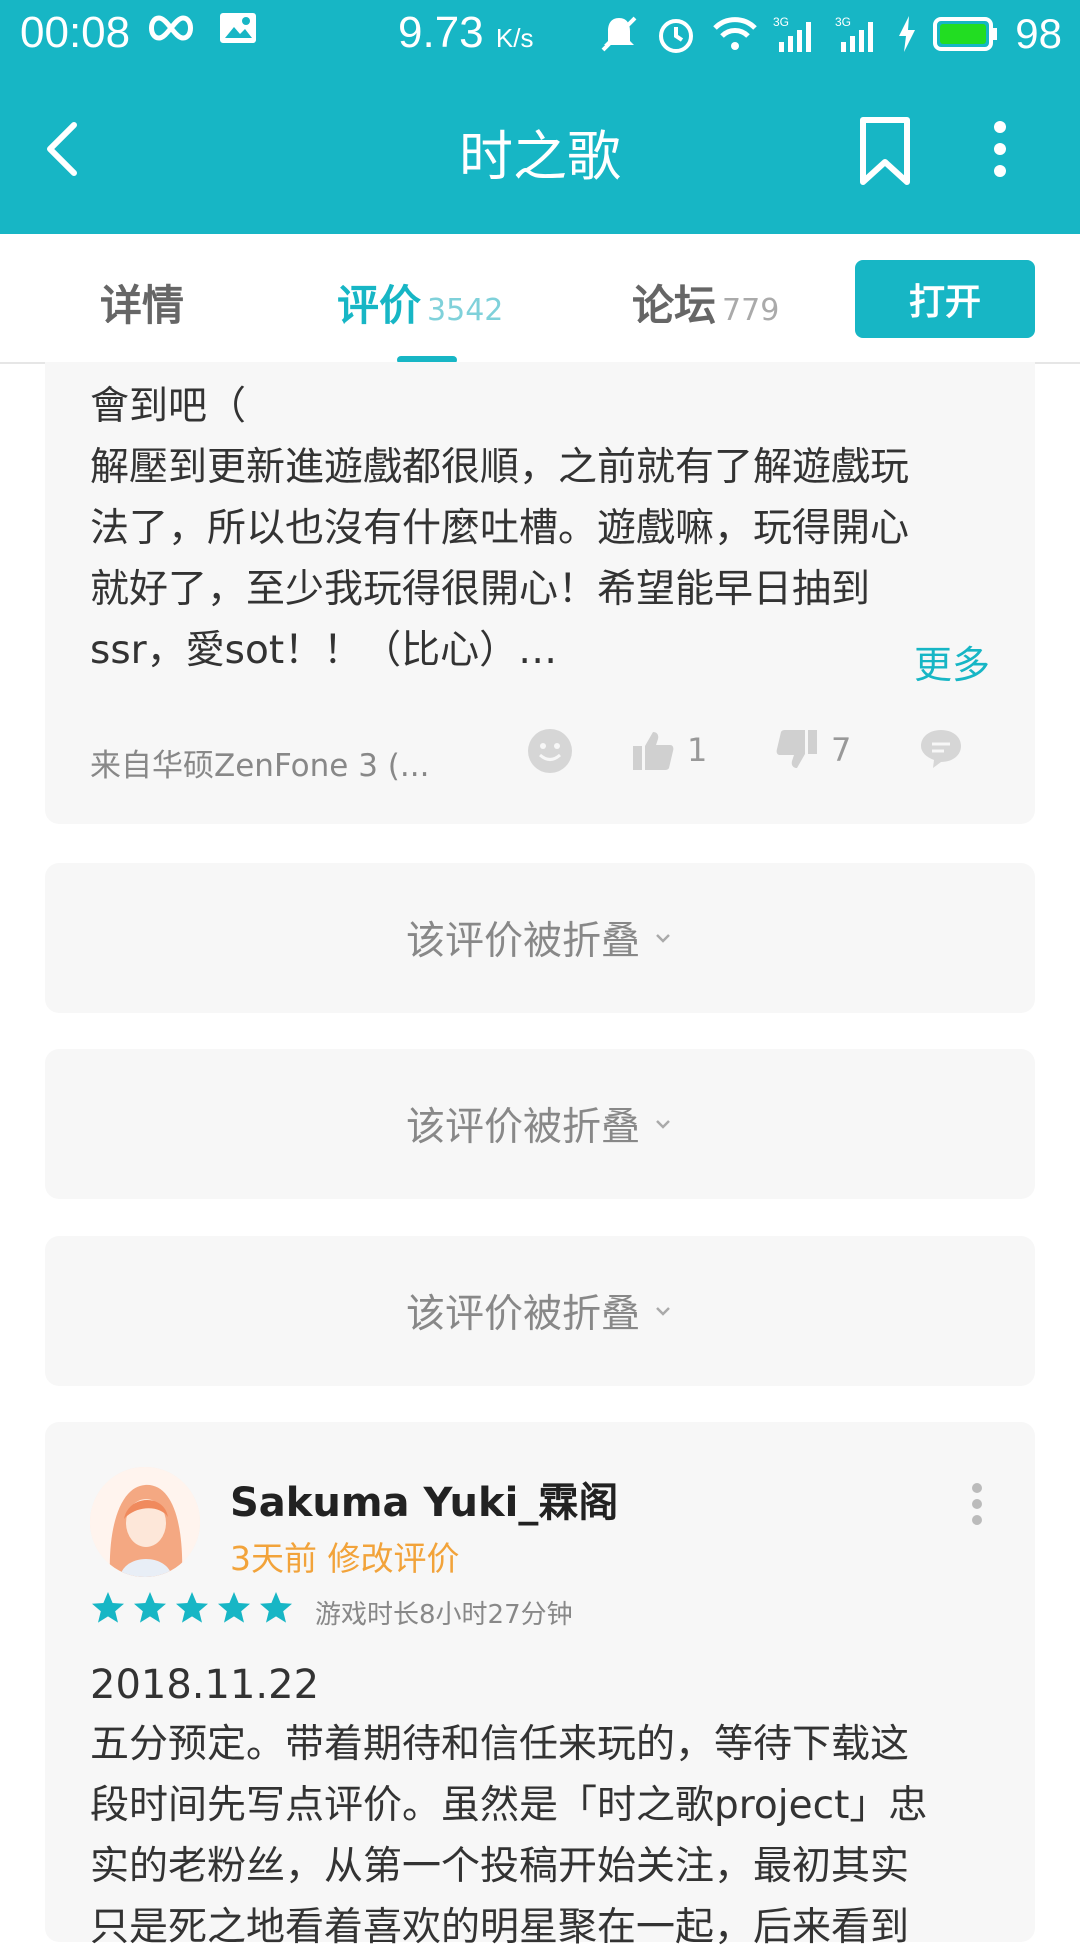  What do you see at coordinates (500, 1744) in the screenshot?
I see `review-text-line: 五分预定。带着期待和信任来玩的，等待下载这` at bounding box center [500, 1744].